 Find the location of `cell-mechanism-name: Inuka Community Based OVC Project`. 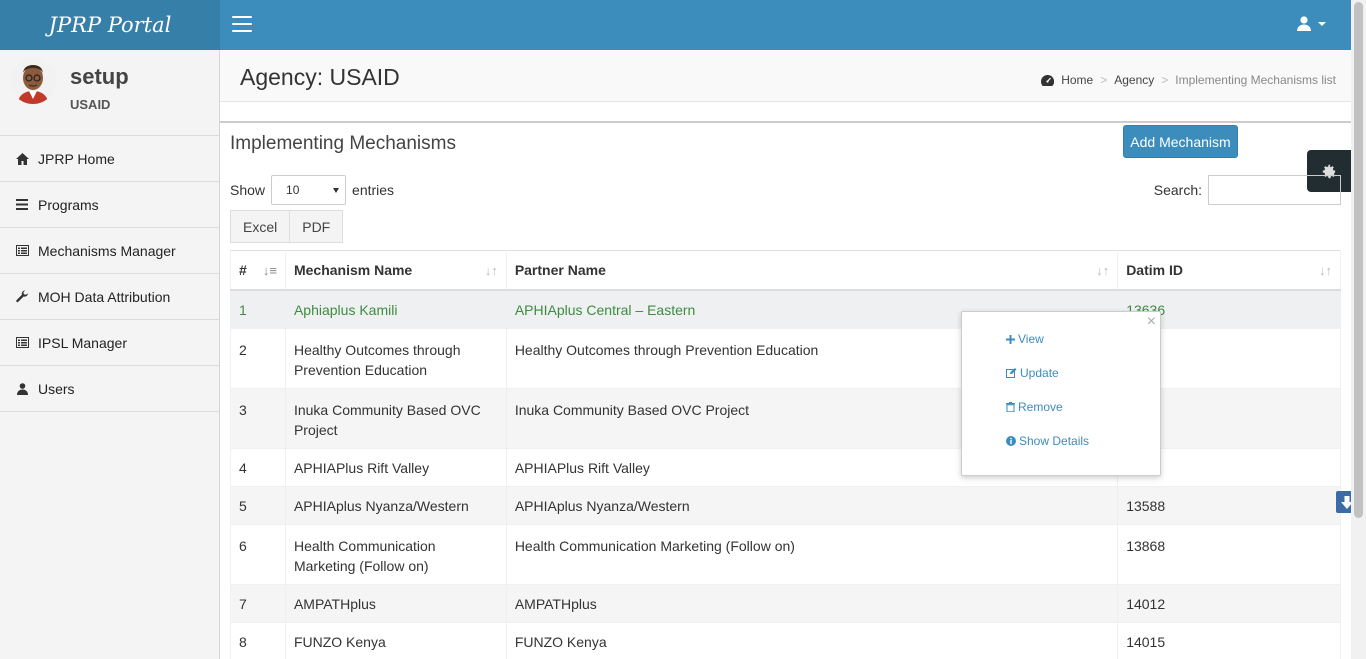

cell-mechanism-name: Inuka Community Based OVC Project is located at coordinates (395, 418).